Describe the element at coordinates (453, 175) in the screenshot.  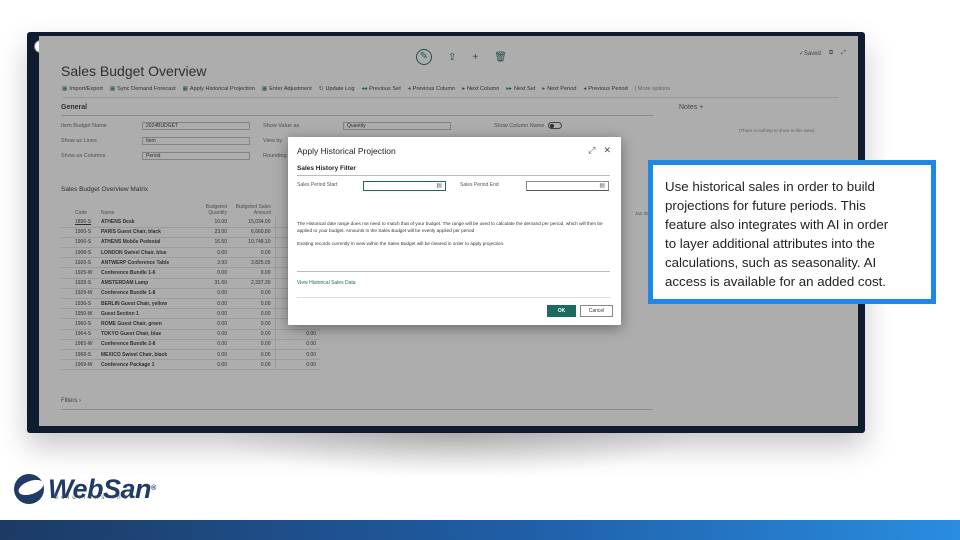
I see `section-divider` at that location.